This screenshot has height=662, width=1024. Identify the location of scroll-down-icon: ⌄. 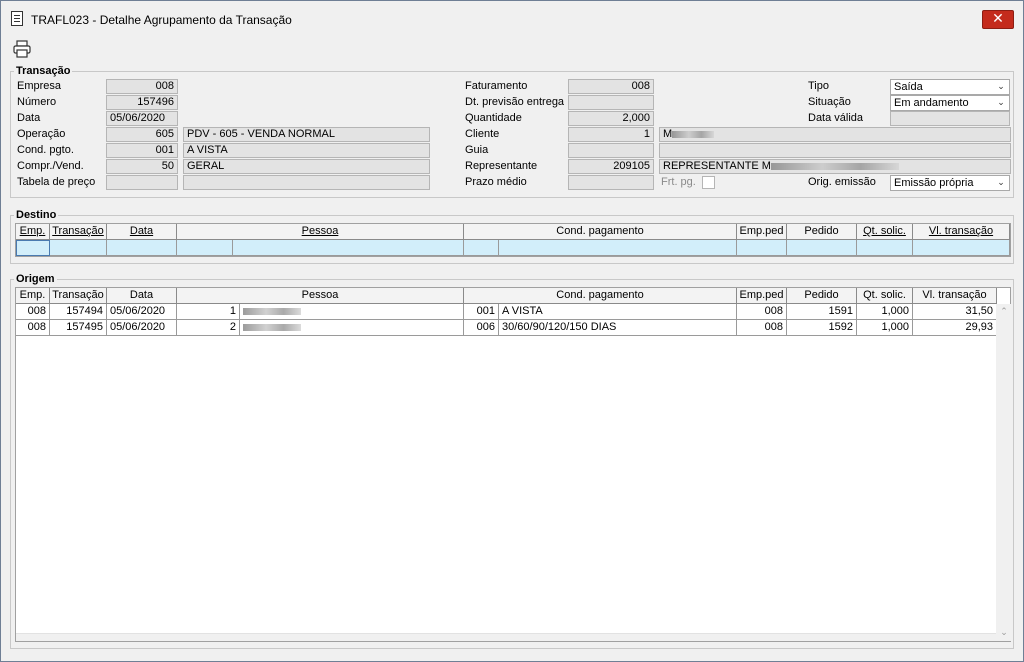
(1004, 633).